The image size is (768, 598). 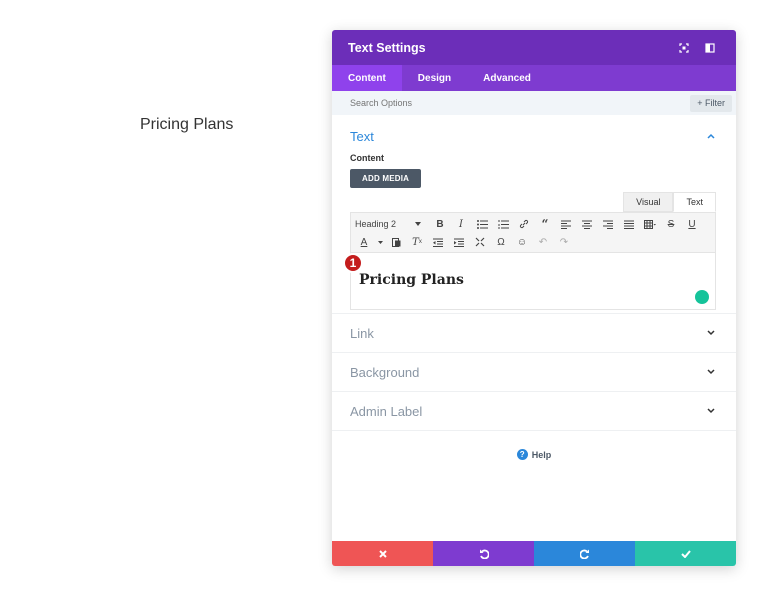 What do you see at coordinates (434, 78) in the screenshot?
I see `tab-design: Design` at bounding box center [434, 78].